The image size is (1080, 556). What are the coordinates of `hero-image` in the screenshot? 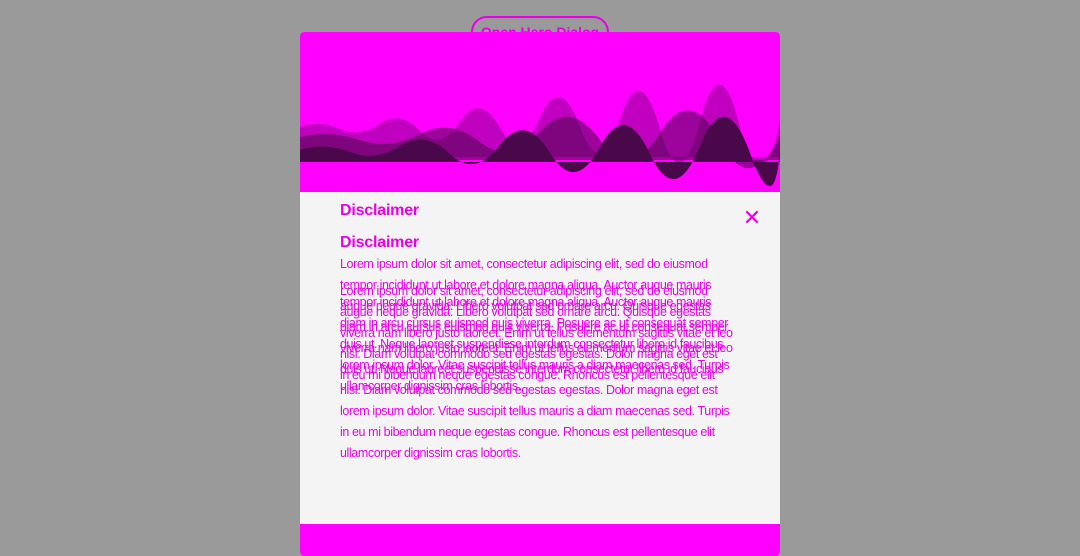 It's located at (540, 112).